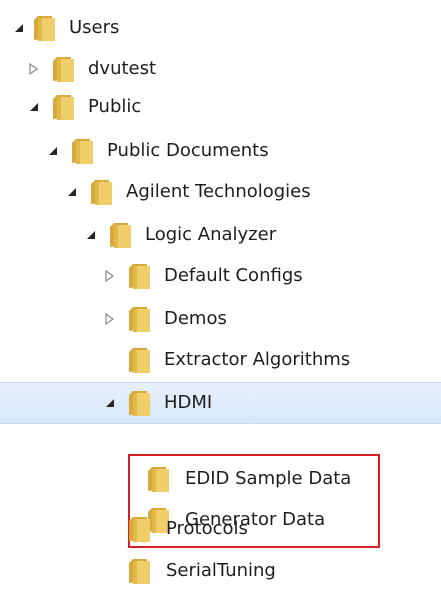  I want to click on tree-item-label: Public Documents, so click(188, 150).